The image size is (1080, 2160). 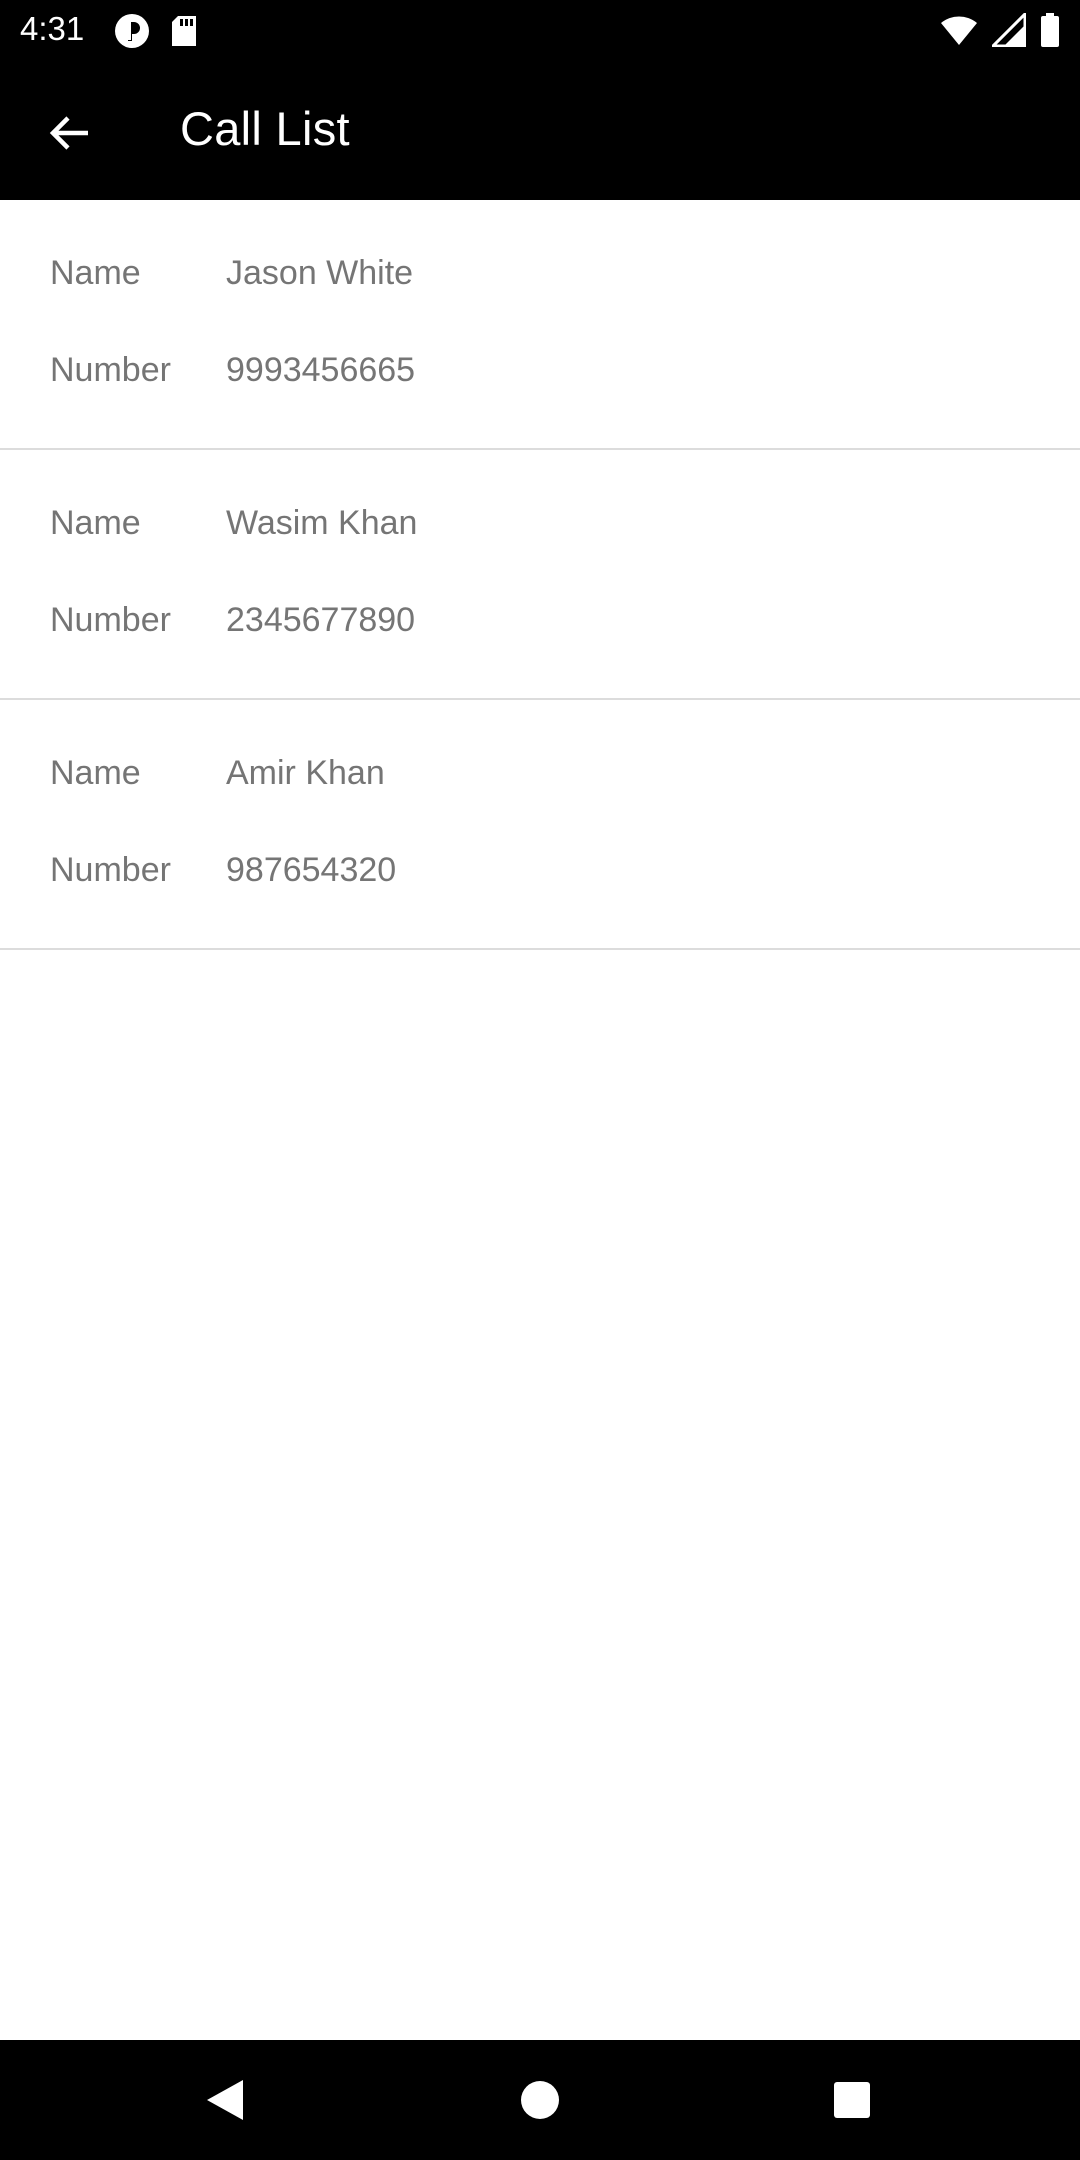 I want to click on arrow-back-icon, so click(x=68, y=133).